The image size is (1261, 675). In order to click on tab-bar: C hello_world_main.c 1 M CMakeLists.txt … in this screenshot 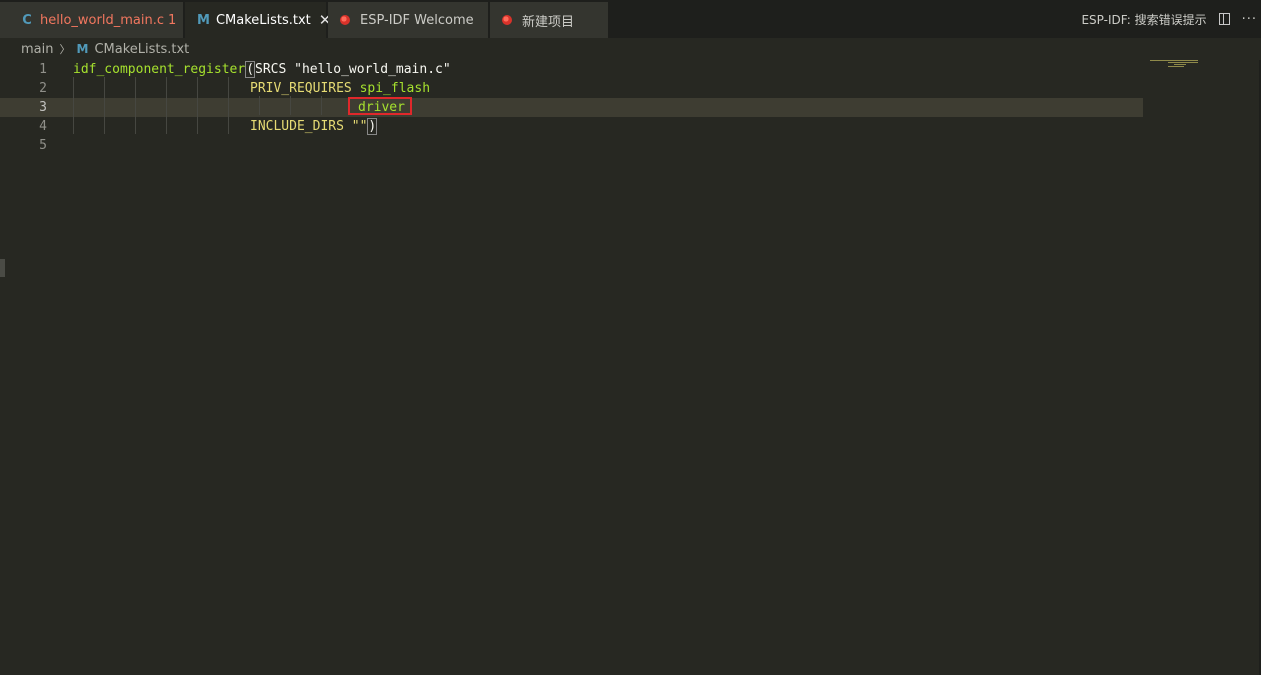, I will do `click(630, 19)`.